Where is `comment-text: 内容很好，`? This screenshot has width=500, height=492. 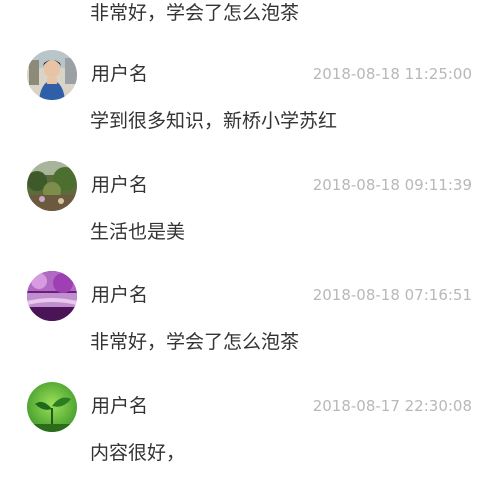 comment-text: 内容很好， is located at coordinates (138, 453).